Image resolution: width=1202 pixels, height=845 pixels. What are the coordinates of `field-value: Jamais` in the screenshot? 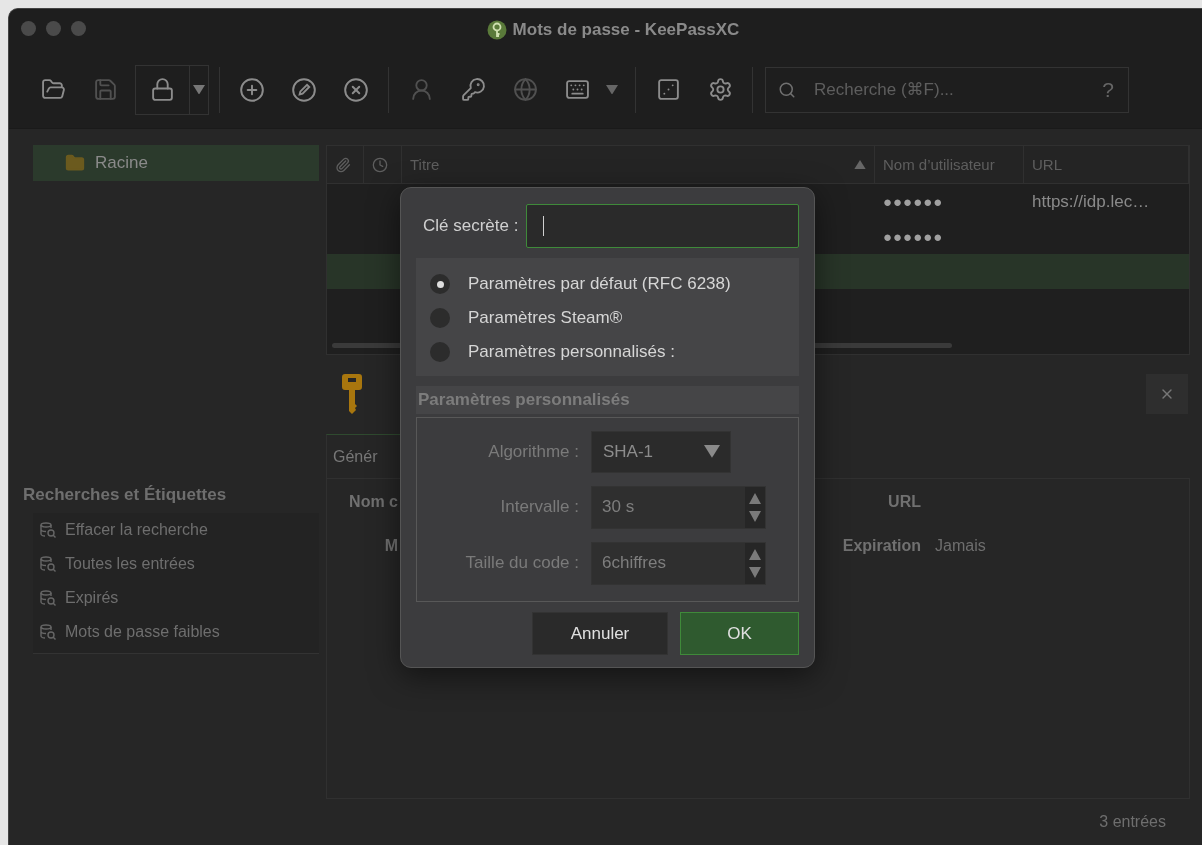 It's located at (961, 546).